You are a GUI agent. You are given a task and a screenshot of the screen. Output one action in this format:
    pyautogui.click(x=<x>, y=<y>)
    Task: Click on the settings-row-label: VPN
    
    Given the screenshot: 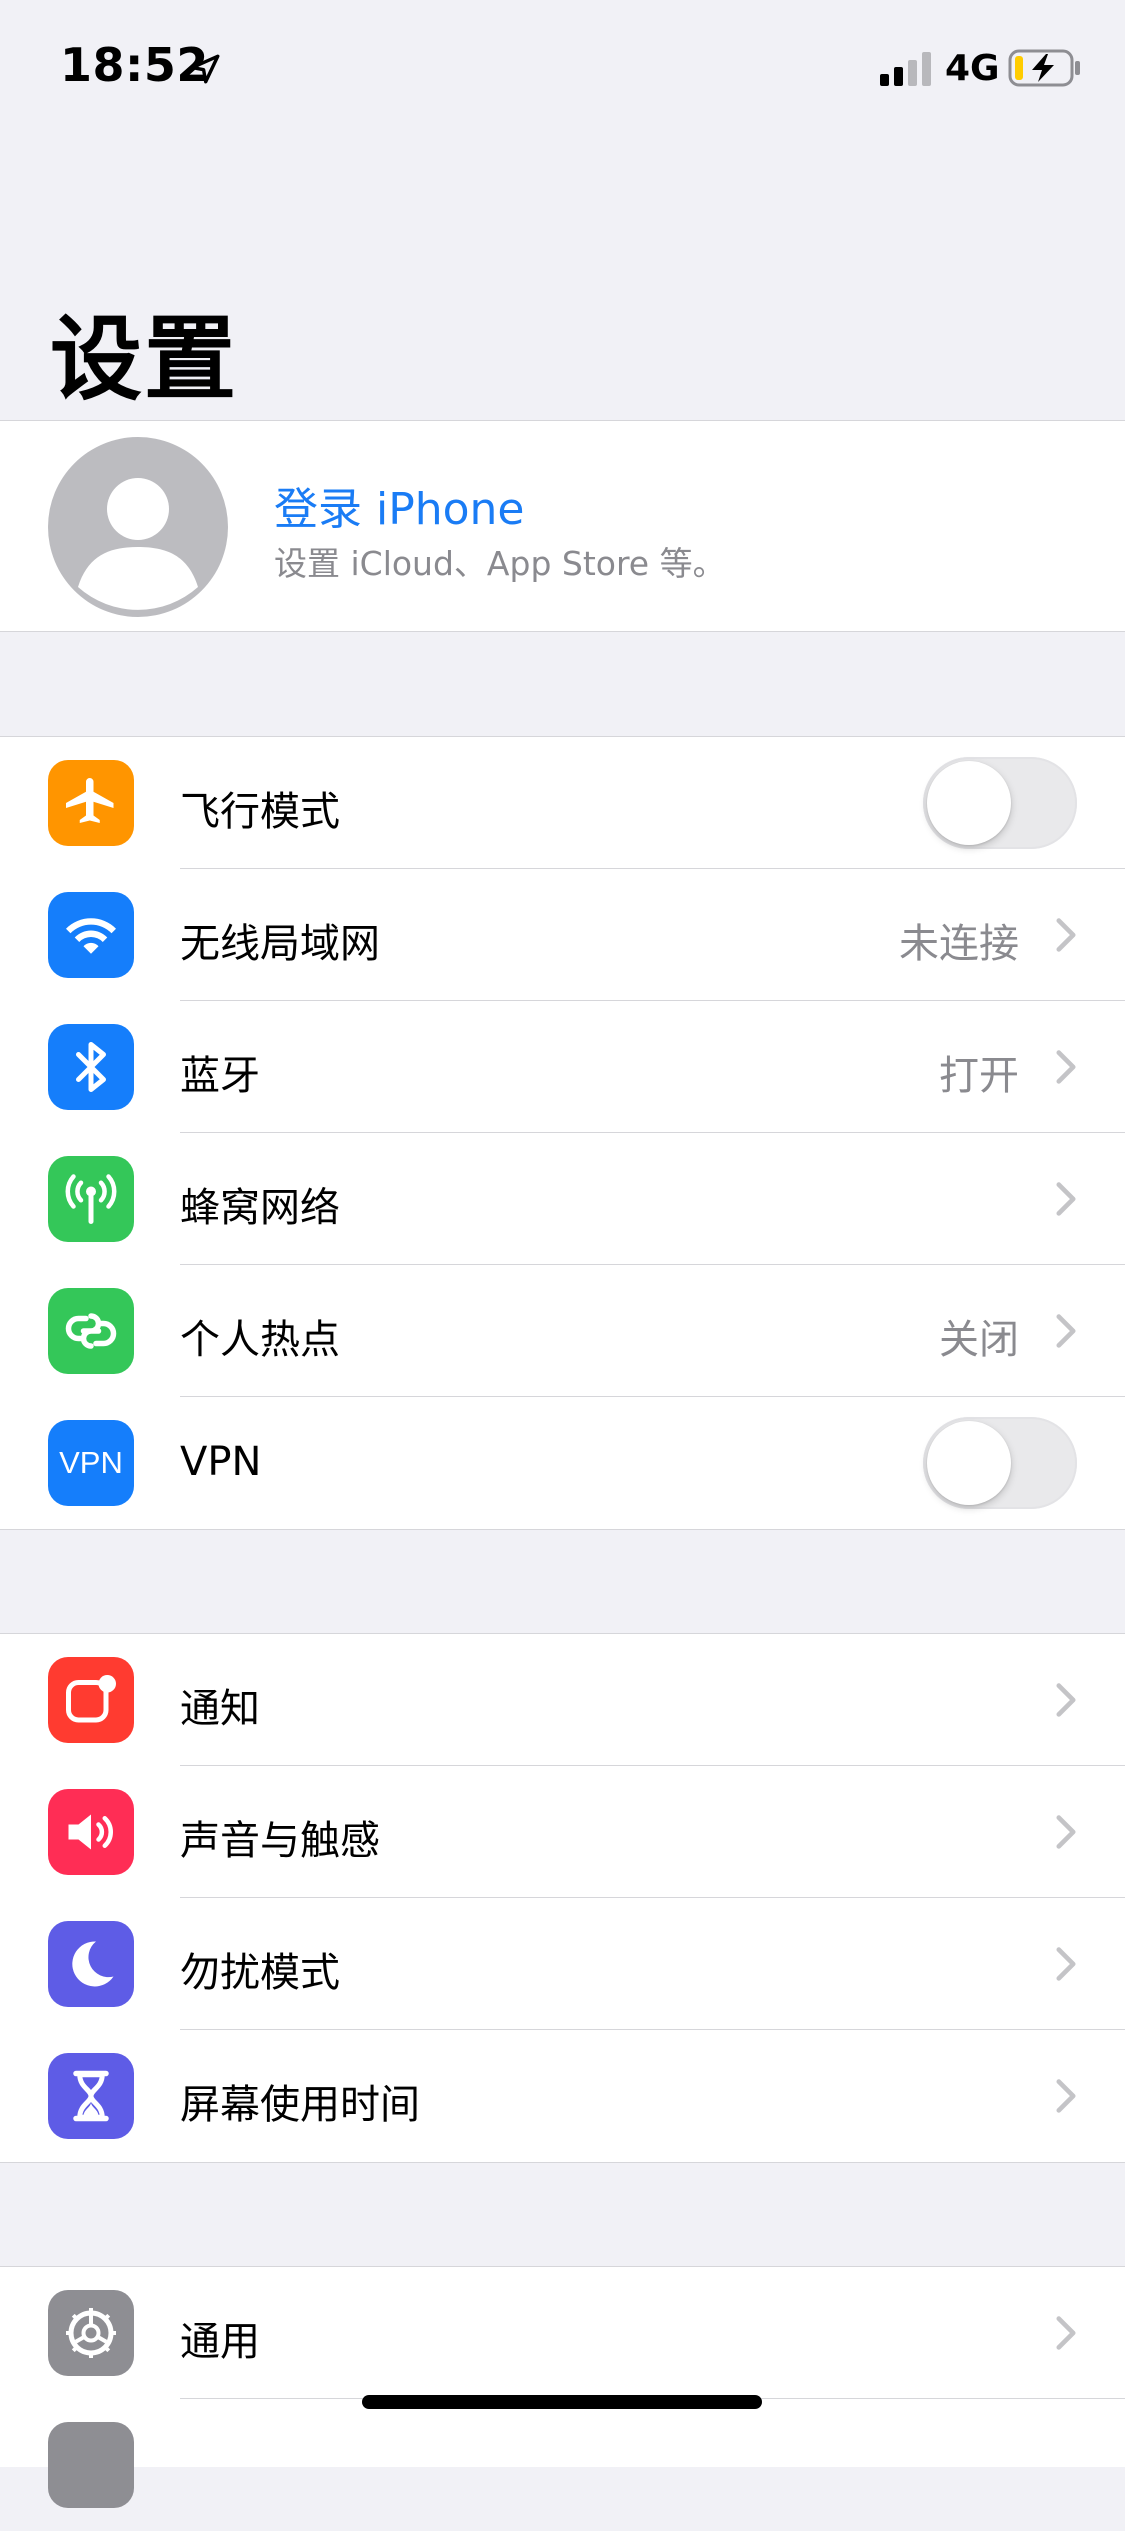 What is the action you would take?
    pyautogui.click(x=221, y=1462)
    